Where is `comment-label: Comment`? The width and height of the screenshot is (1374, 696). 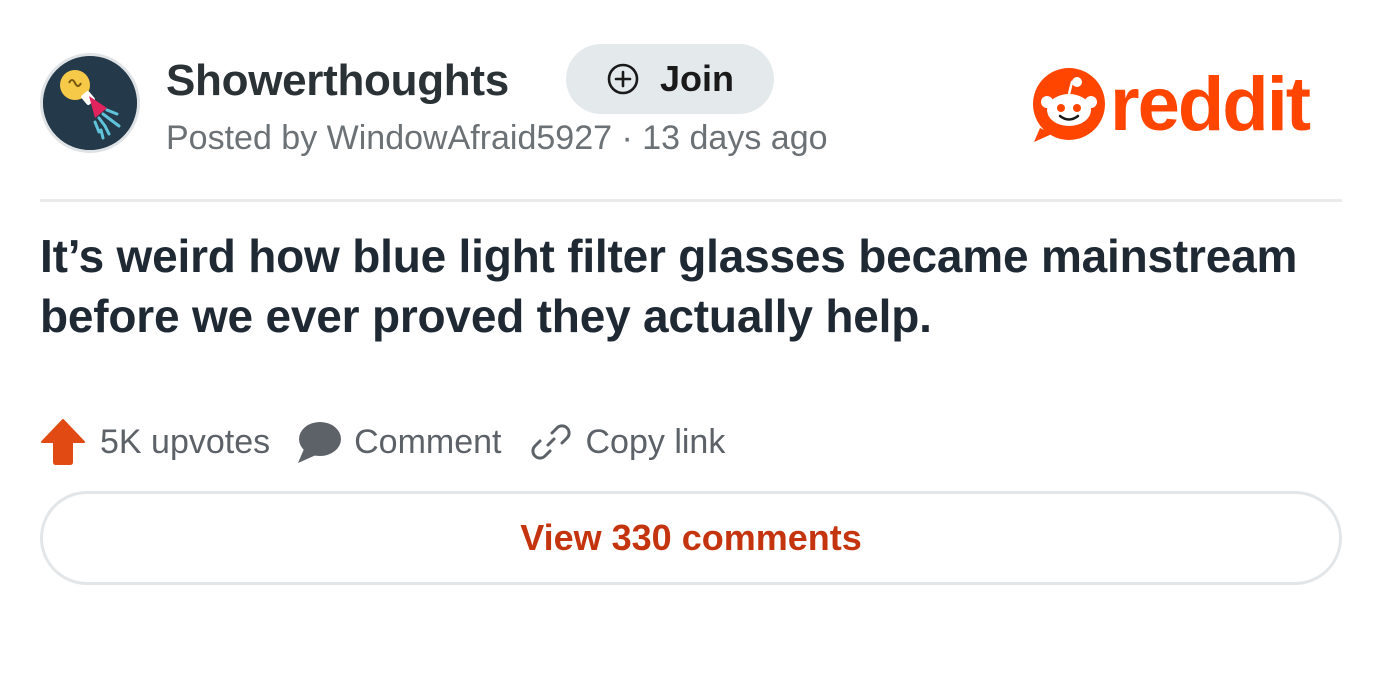
comment-label: Comment is located at coordinates (428, 441).